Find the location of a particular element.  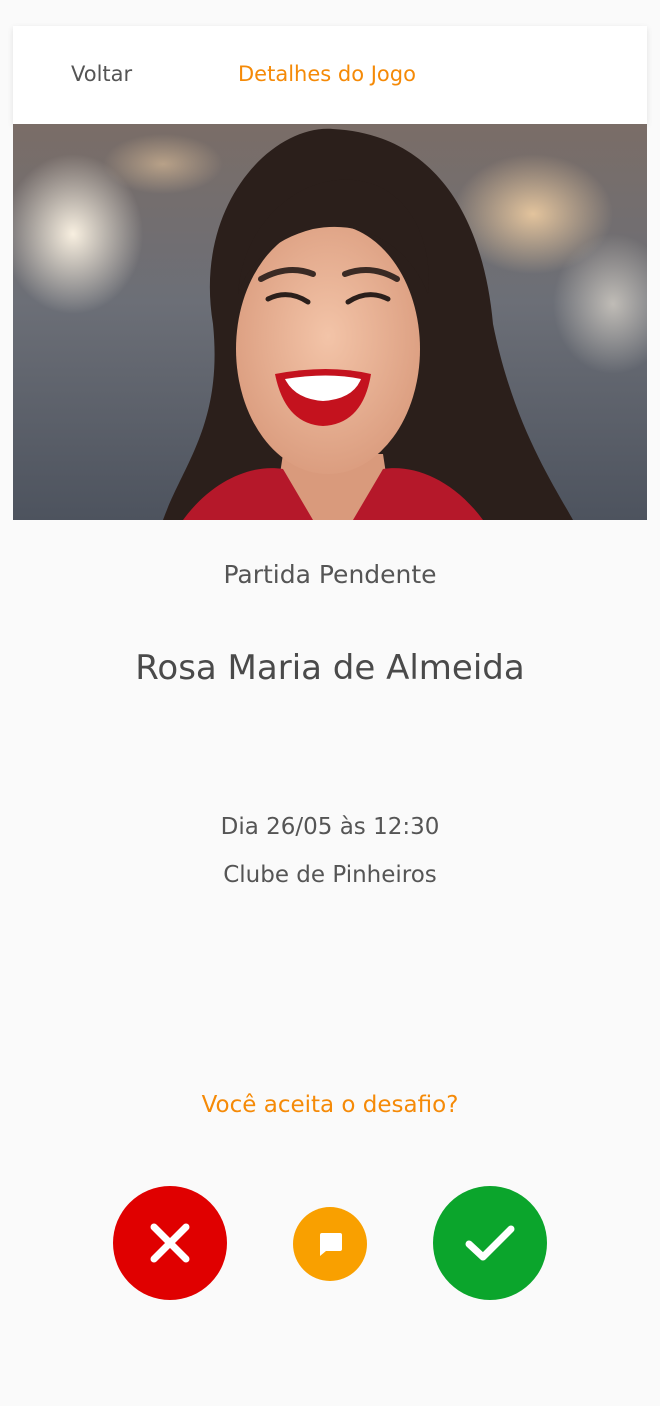

close-icon is located at coordinates (170, 1243).